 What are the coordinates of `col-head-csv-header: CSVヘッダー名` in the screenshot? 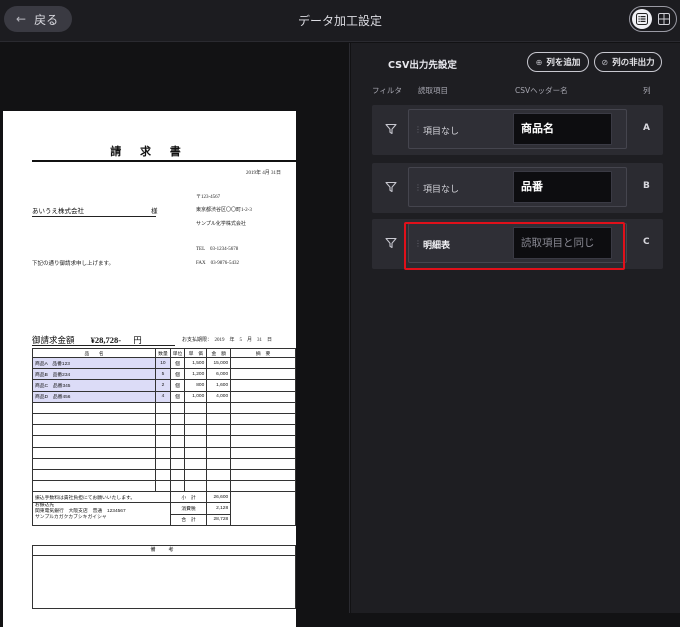 It's located at (541, 90).